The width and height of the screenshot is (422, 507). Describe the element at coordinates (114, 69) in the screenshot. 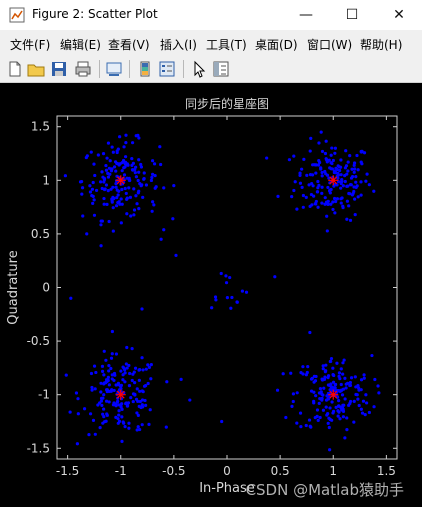

I see `link-icon` at that location.